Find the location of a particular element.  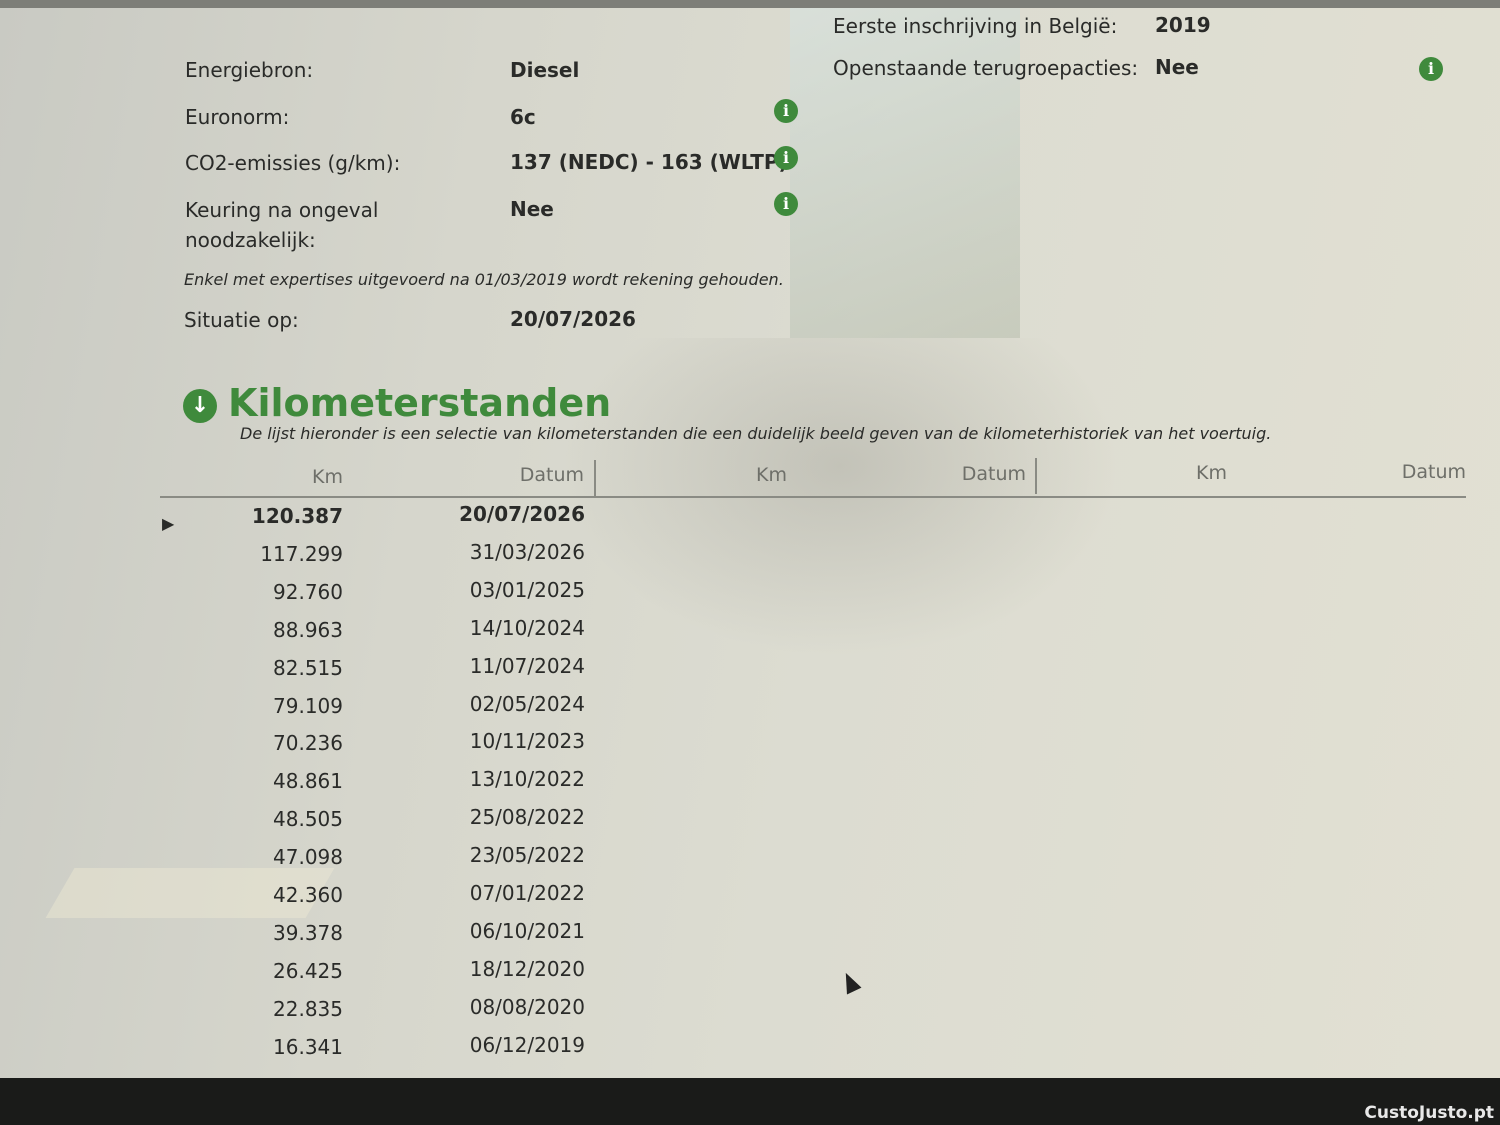

datum-value: 14/10/2024 is located at coordinates (527, 627).